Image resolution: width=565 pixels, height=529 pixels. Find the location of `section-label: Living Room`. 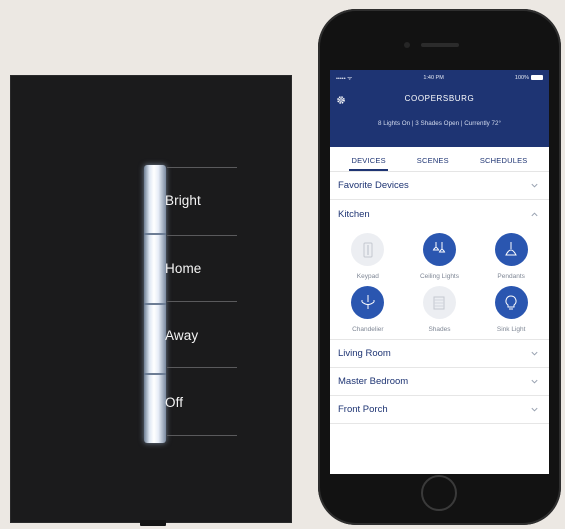

section-label: Living Room is located at coordinates (364, 353).